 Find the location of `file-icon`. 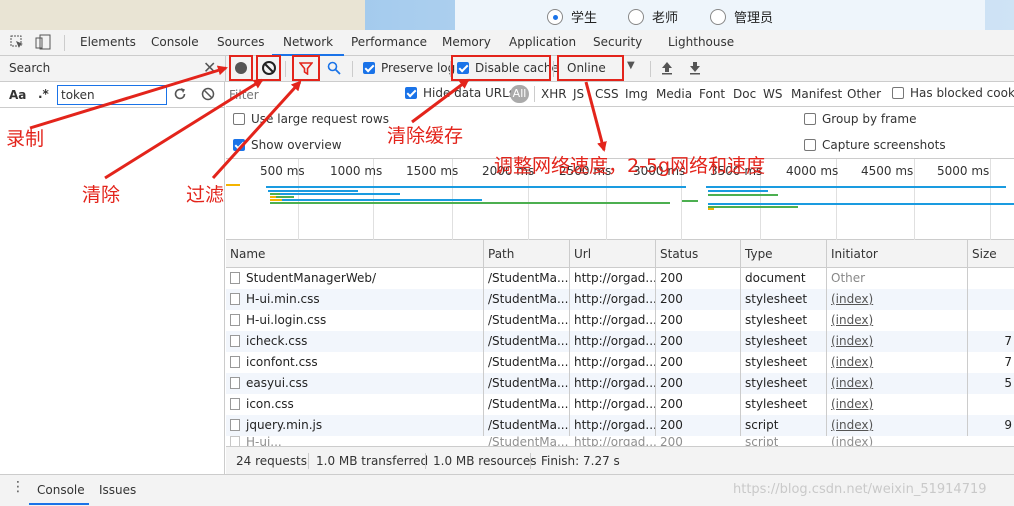

file-icon is located at coordinates (235, 278).